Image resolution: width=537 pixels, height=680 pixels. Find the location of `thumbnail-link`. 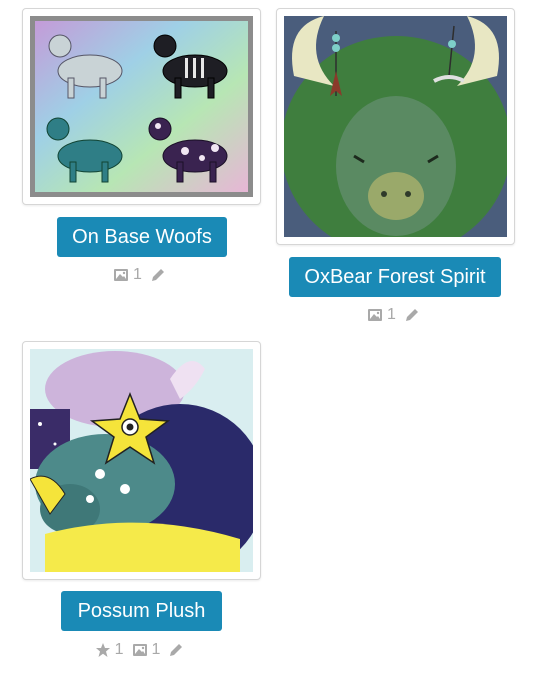

thumbnail-link is located at coordinates (141, 106).